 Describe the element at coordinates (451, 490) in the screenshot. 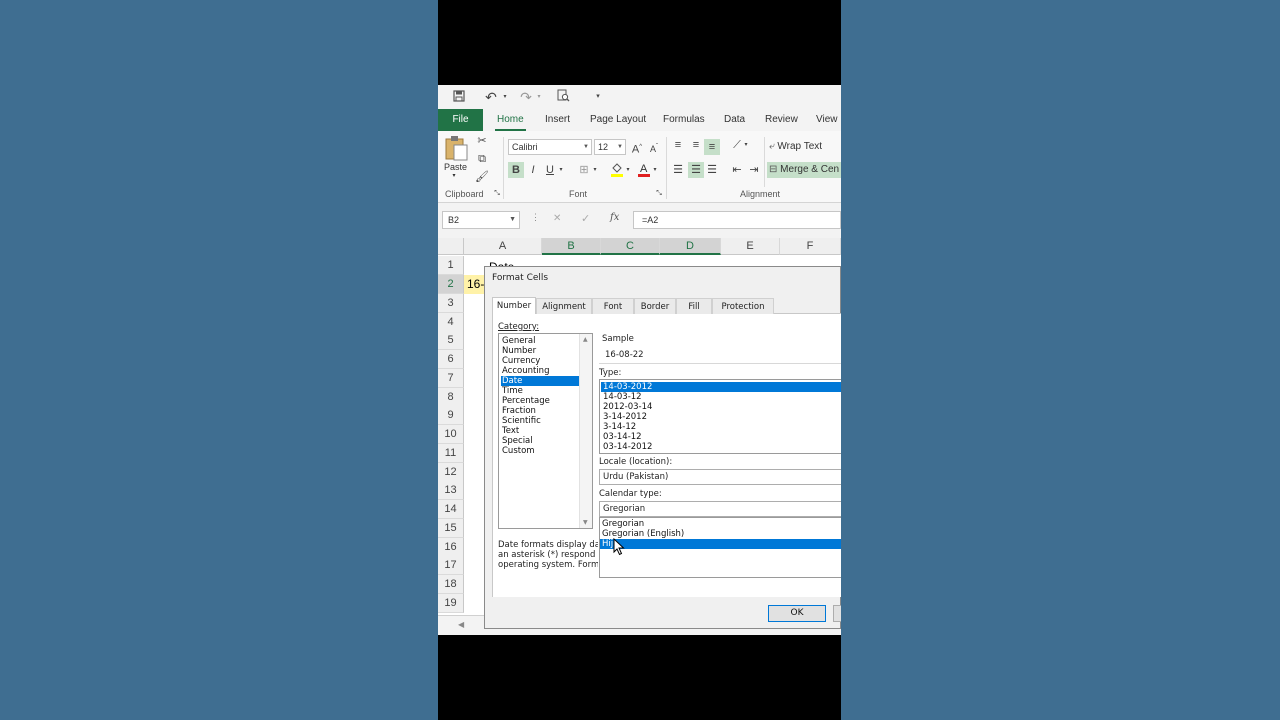

I see `row-header: 13` at that location.